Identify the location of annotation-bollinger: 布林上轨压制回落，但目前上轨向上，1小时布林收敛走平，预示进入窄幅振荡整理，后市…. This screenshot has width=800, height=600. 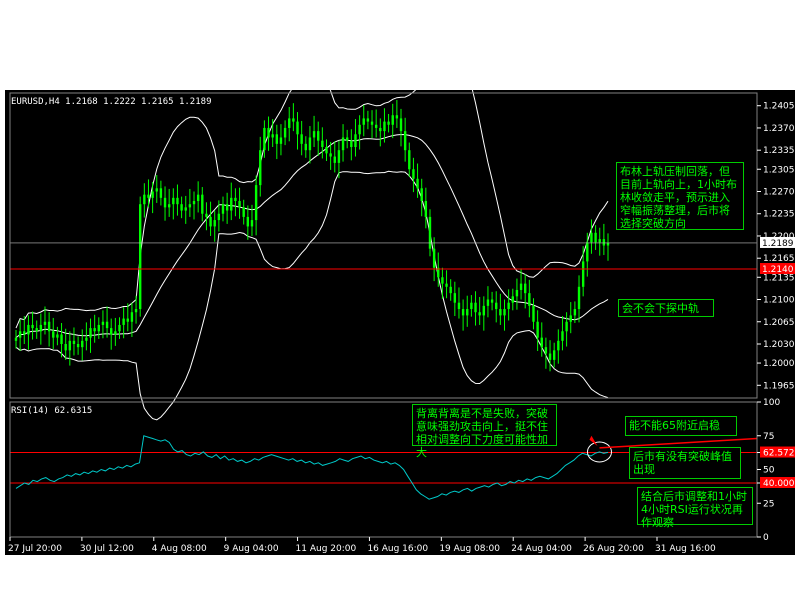
(680, 196).